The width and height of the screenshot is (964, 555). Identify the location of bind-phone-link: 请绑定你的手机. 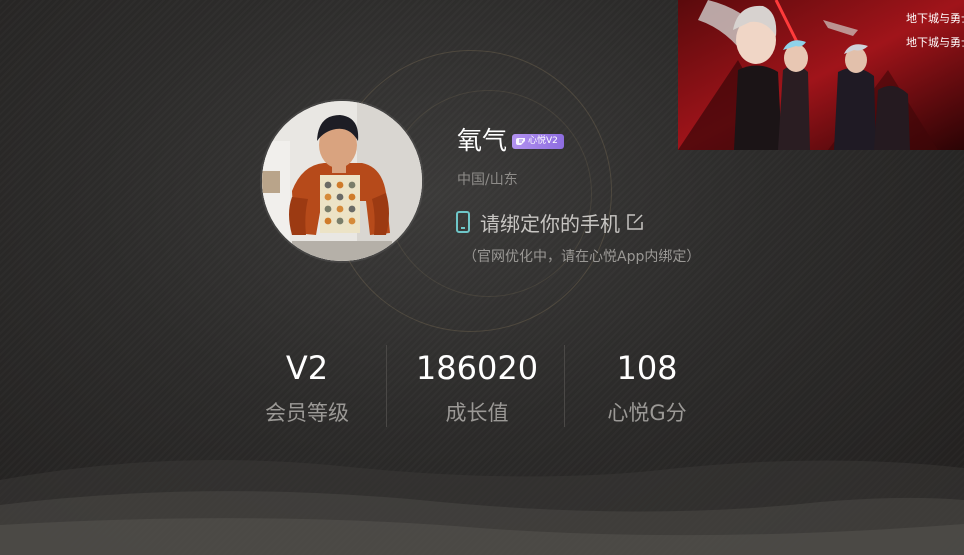
(550, 222).